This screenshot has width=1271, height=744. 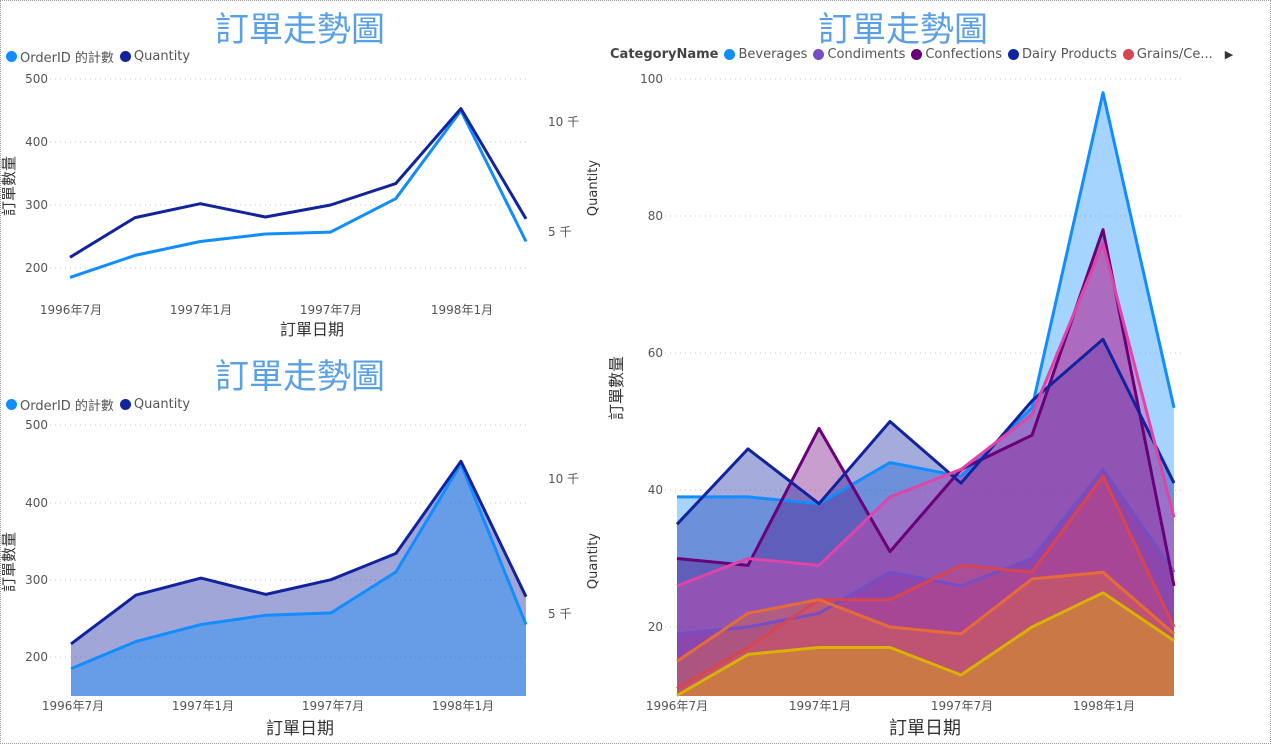 I want to click on y-tick-label: 400, so click(x=36, y=503).